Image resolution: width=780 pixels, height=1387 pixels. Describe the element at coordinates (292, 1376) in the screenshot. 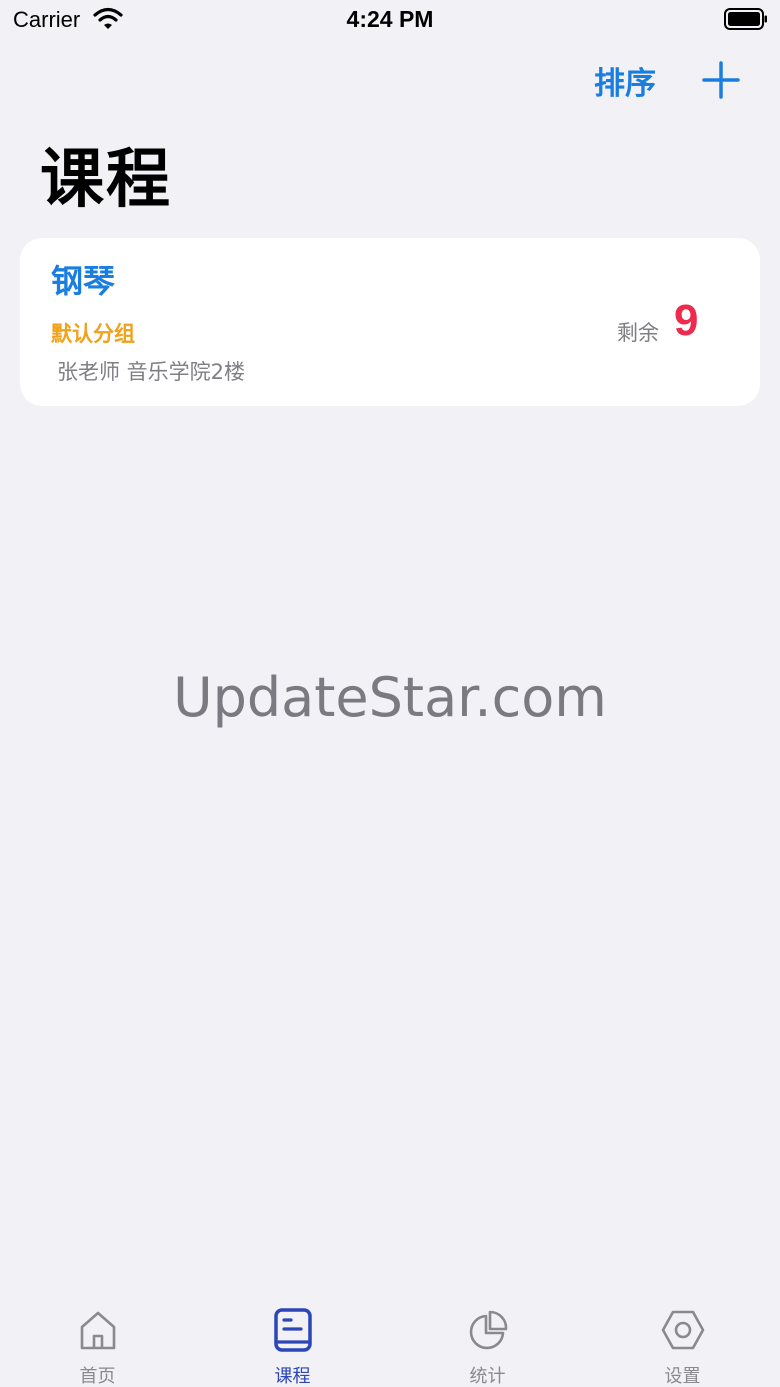

I see `tab-label-courses: 课程` at that location.